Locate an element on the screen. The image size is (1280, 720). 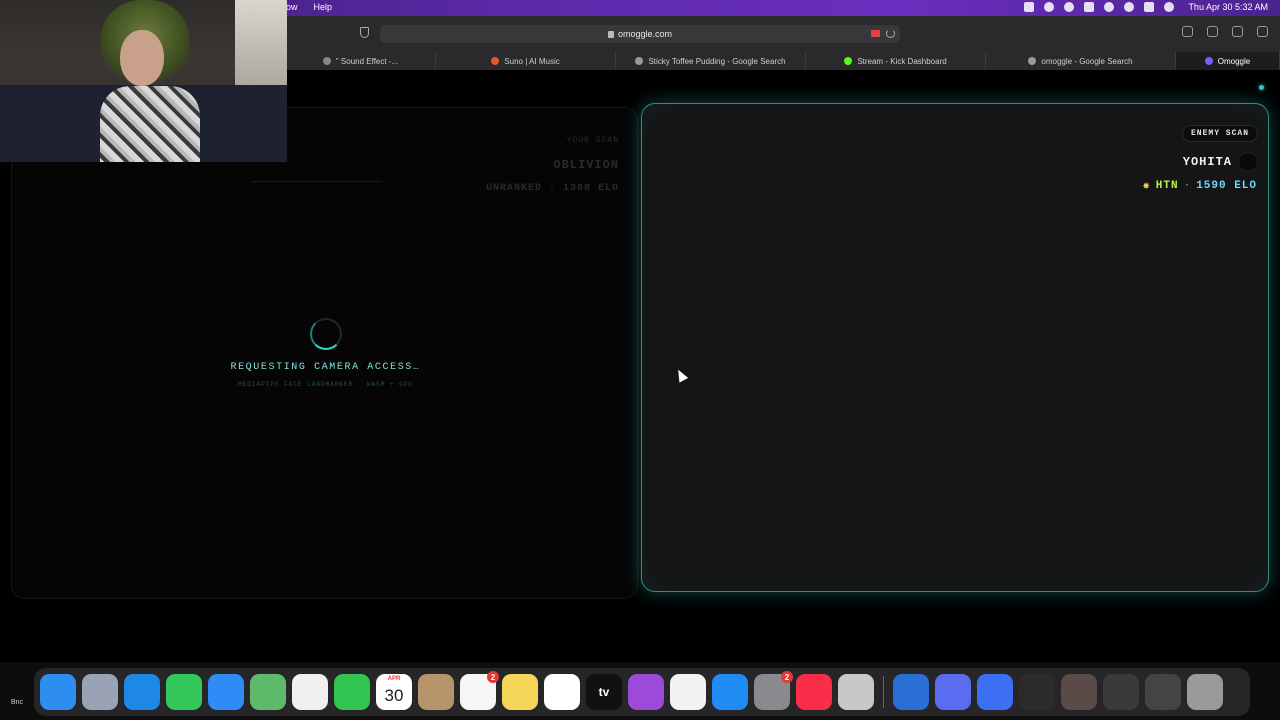
dock-apple-tv-icon: tv is located at coordinates (604, 692).